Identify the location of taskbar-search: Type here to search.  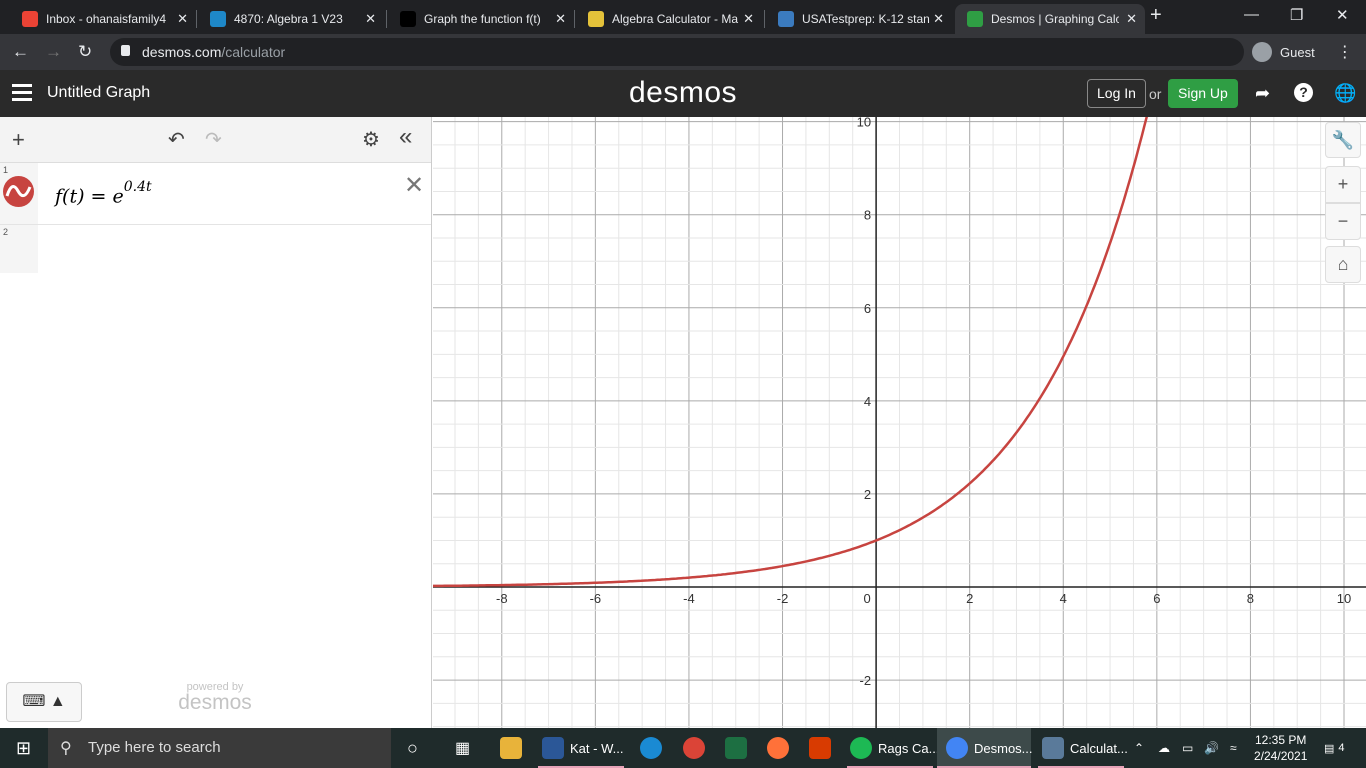
(219, 748).